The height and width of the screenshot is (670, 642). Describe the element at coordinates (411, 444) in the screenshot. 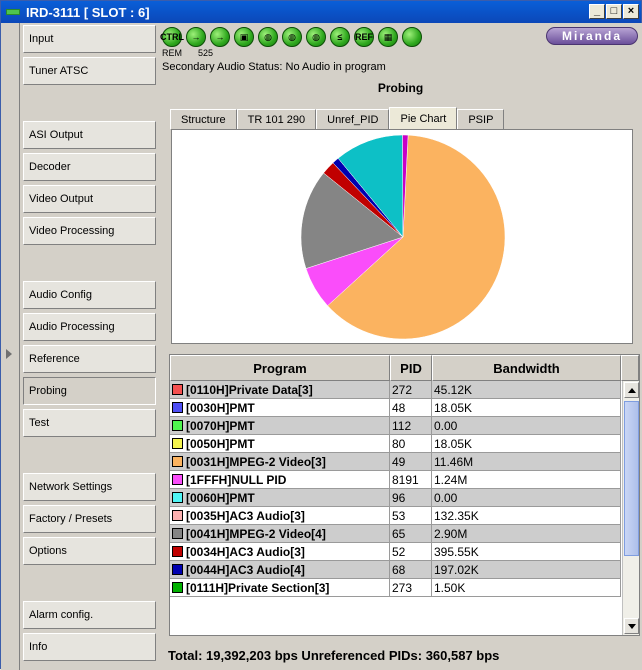

I see `pid-cell: 80` at that location.